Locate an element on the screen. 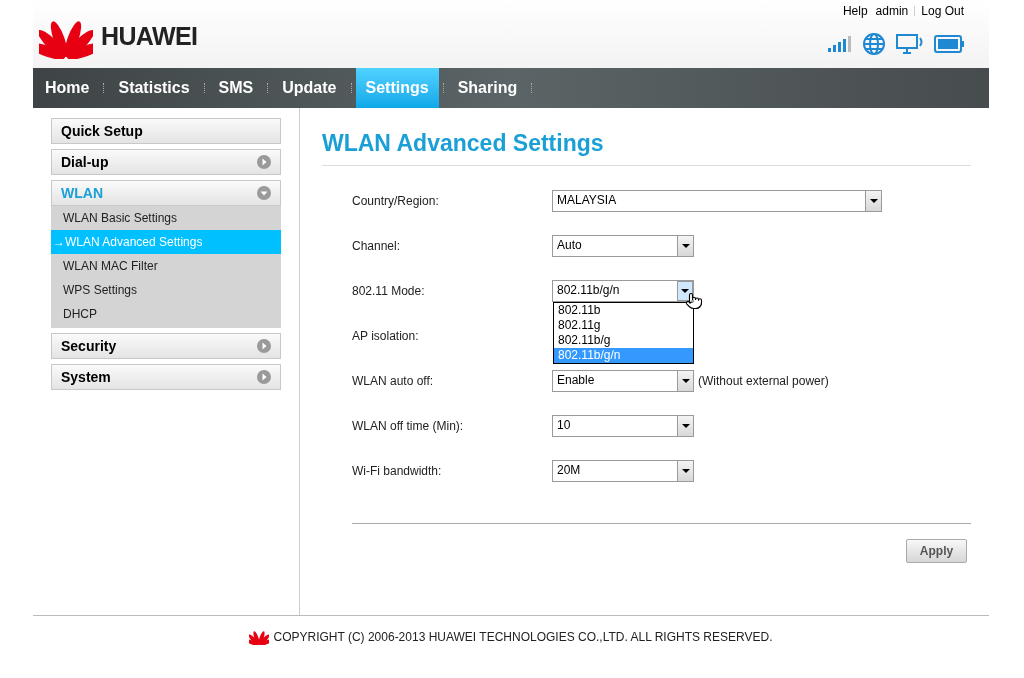 The width and height of the screenshot is (1024, 678). select-field: MALAYSIA is located at coordinates (717, 200).